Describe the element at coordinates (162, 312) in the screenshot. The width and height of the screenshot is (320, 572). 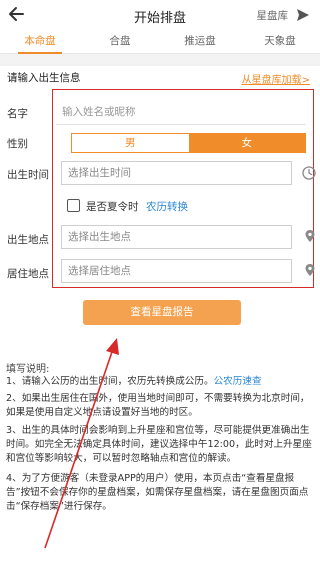
I see `view-chart-report-button: 查看星盘报告` at that location.